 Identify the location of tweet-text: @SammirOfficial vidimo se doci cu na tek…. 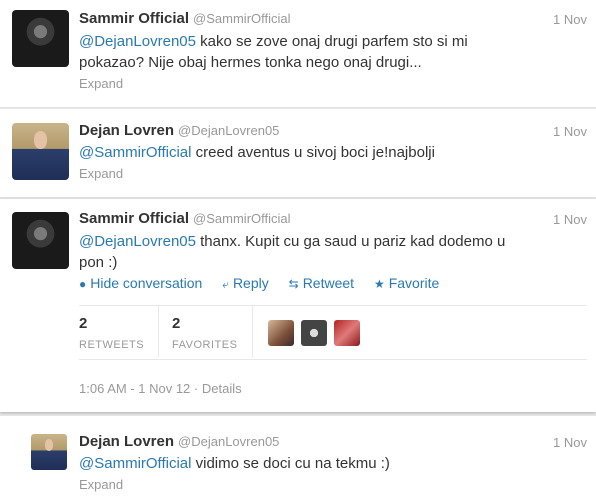
(234, 463).